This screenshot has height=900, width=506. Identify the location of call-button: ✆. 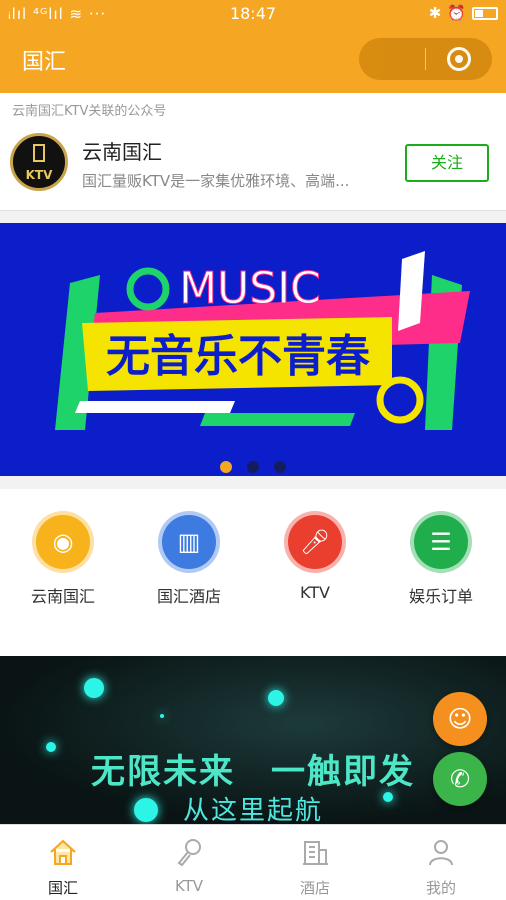
(460, 779).